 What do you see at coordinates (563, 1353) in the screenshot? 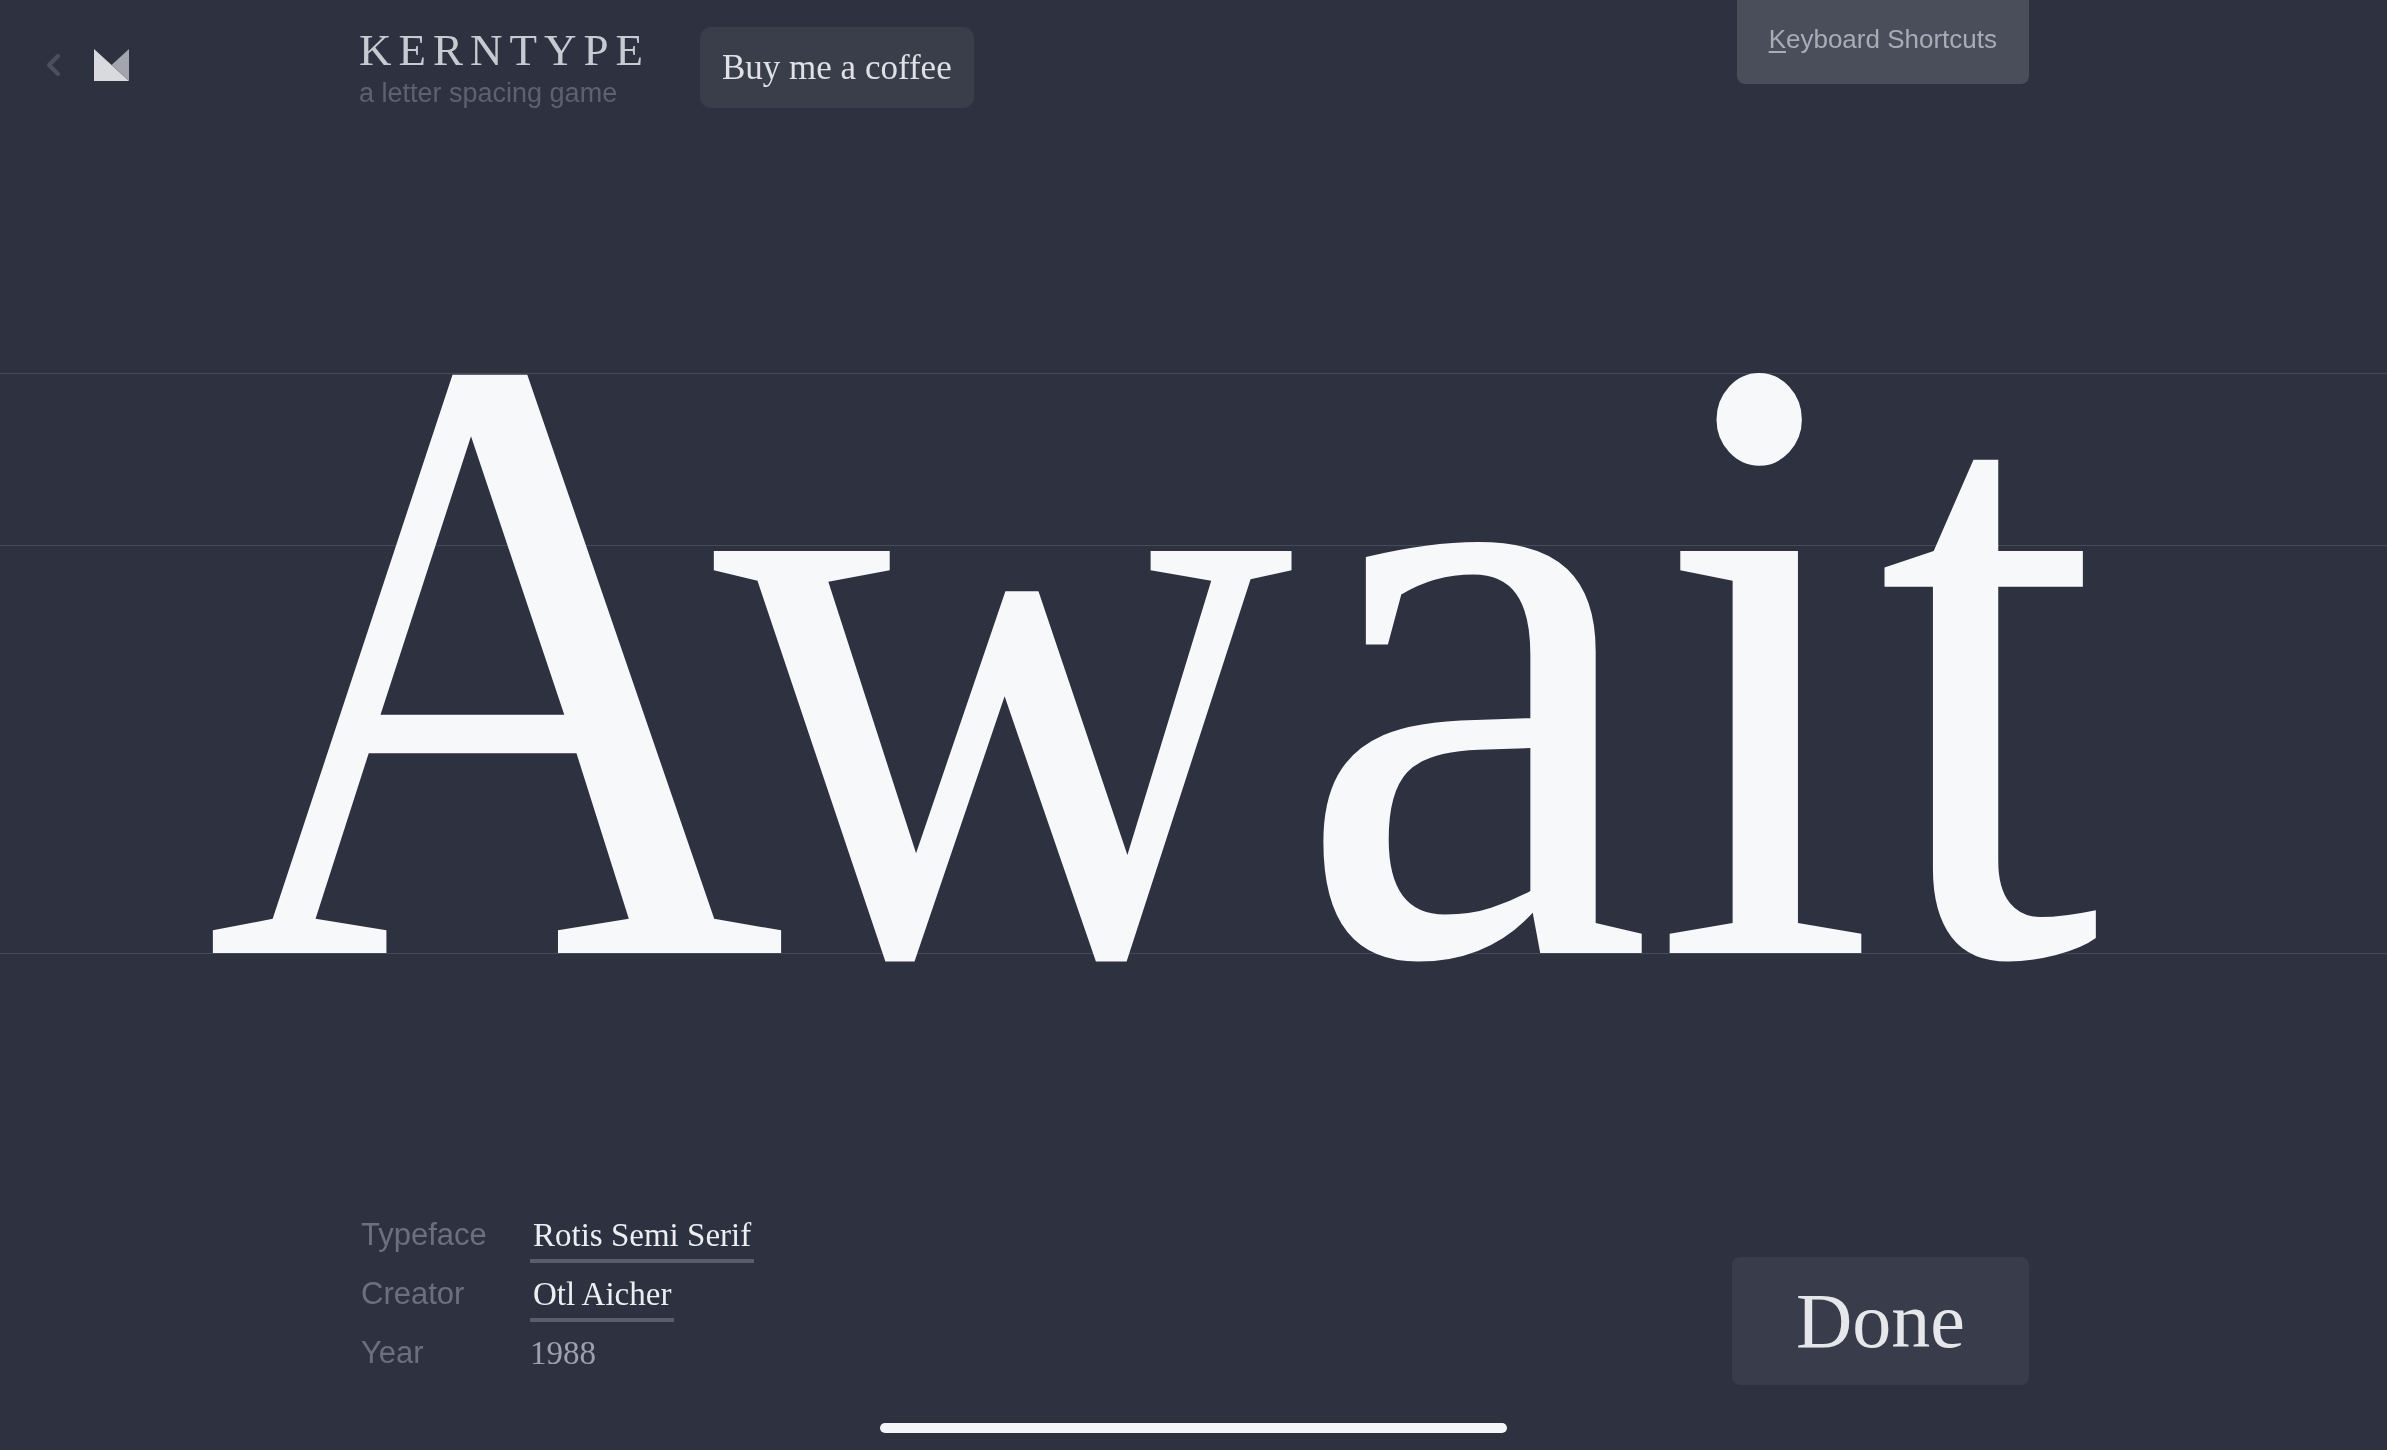
I see `info-value: 1988` at bounding box center [563, 1353].